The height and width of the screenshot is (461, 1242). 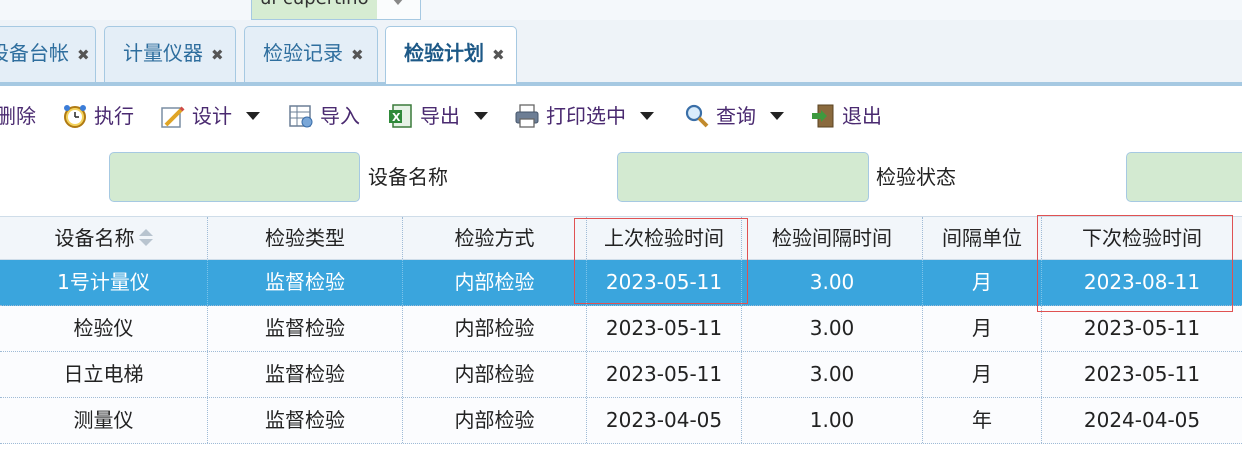 What do you see at coordinates (408, 177) in the screenshot?
I see `device-name-filter-label: 设备名称` at bounding box center [408, 177].